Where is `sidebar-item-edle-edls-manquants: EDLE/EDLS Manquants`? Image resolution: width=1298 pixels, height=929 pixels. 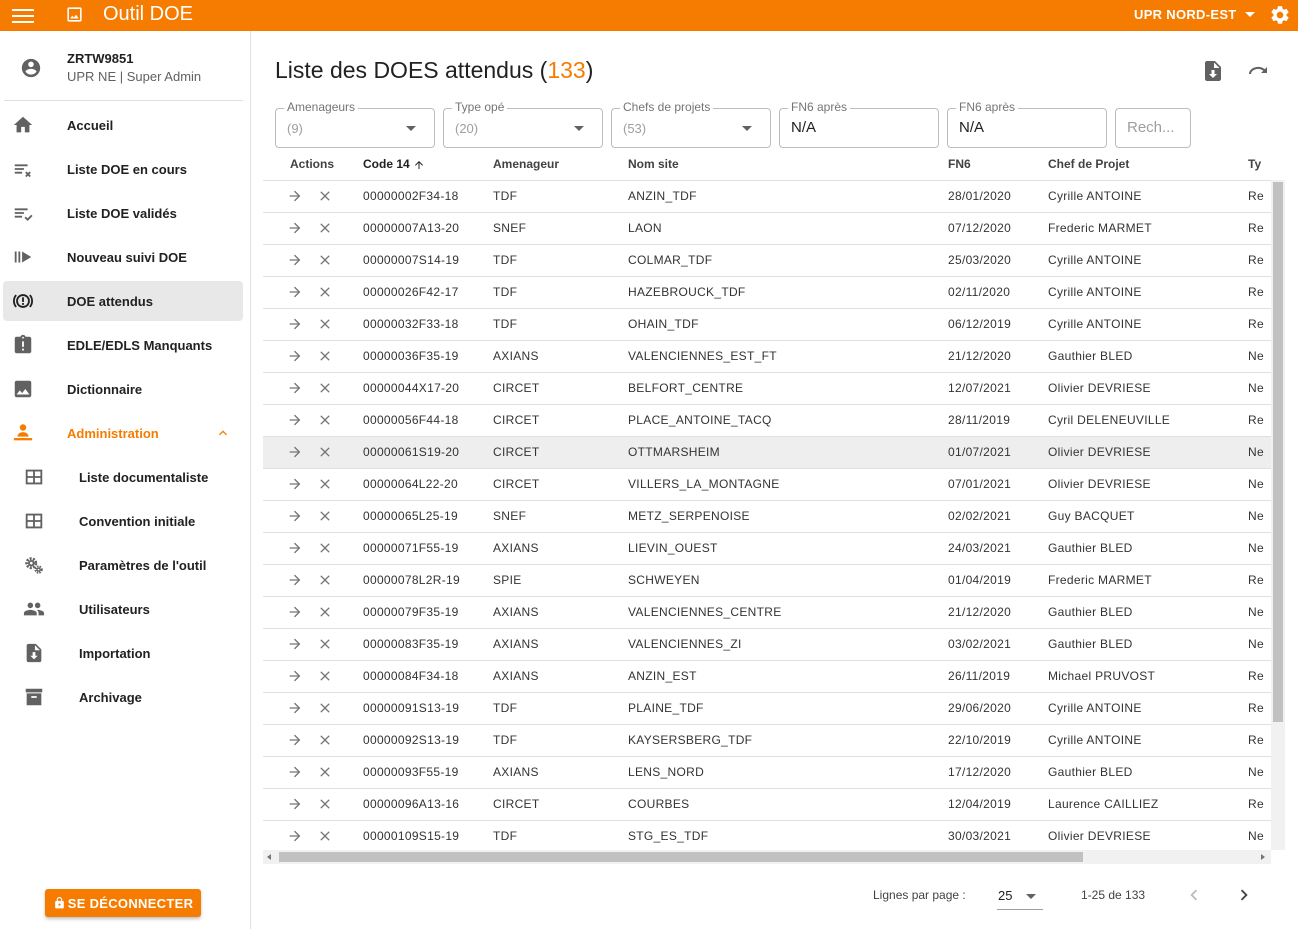 sidebar-item-edle-edls-manquants: EDLE/EDLS Manquants is located at coordinates (123, 345).